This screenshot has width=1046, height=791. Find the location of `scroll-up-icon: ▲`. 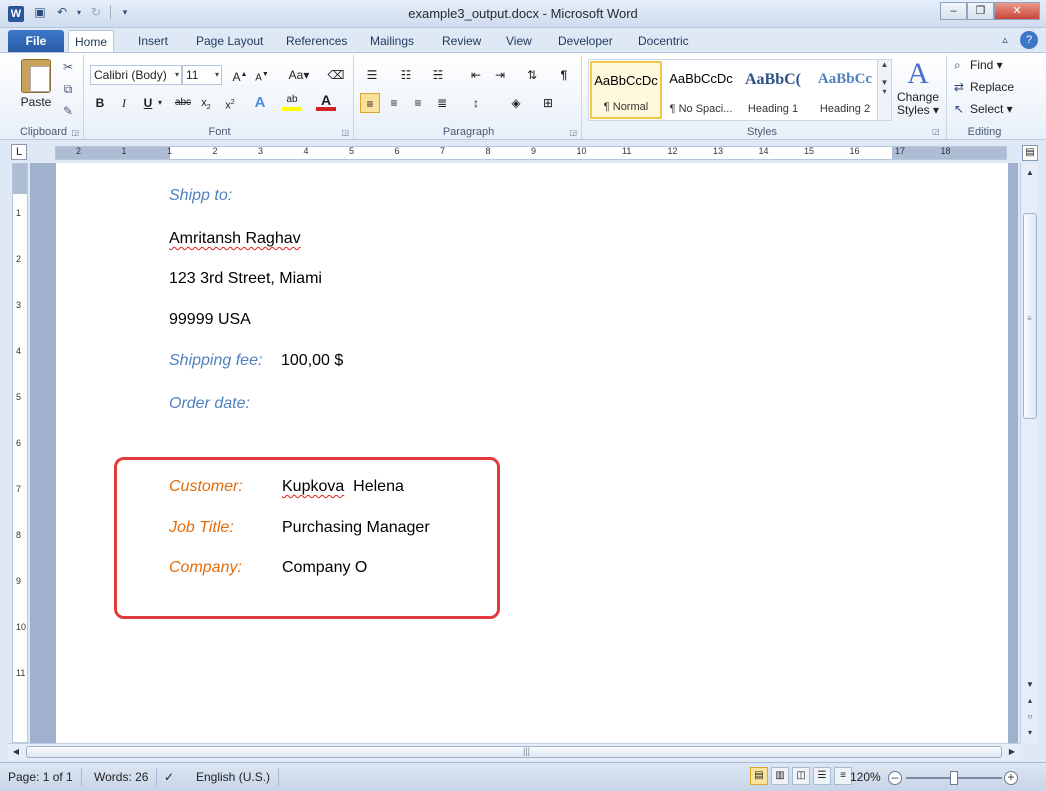

scroll-up-icon: ▲ is located at coordinates (1030, 173).